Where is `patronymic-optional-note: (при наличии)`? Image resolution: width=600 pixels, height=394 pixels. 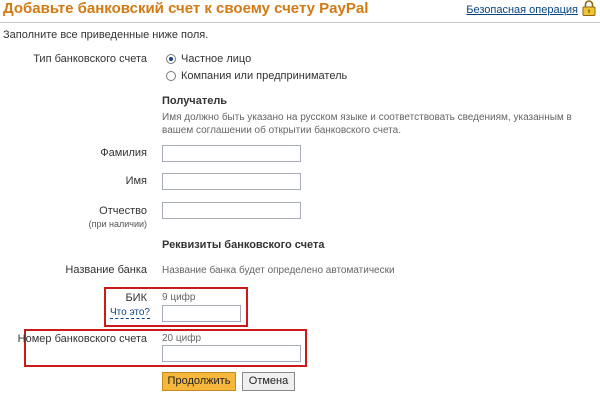 patronymic-optional-note: (при наличии) is located at coordinates (117, 224).